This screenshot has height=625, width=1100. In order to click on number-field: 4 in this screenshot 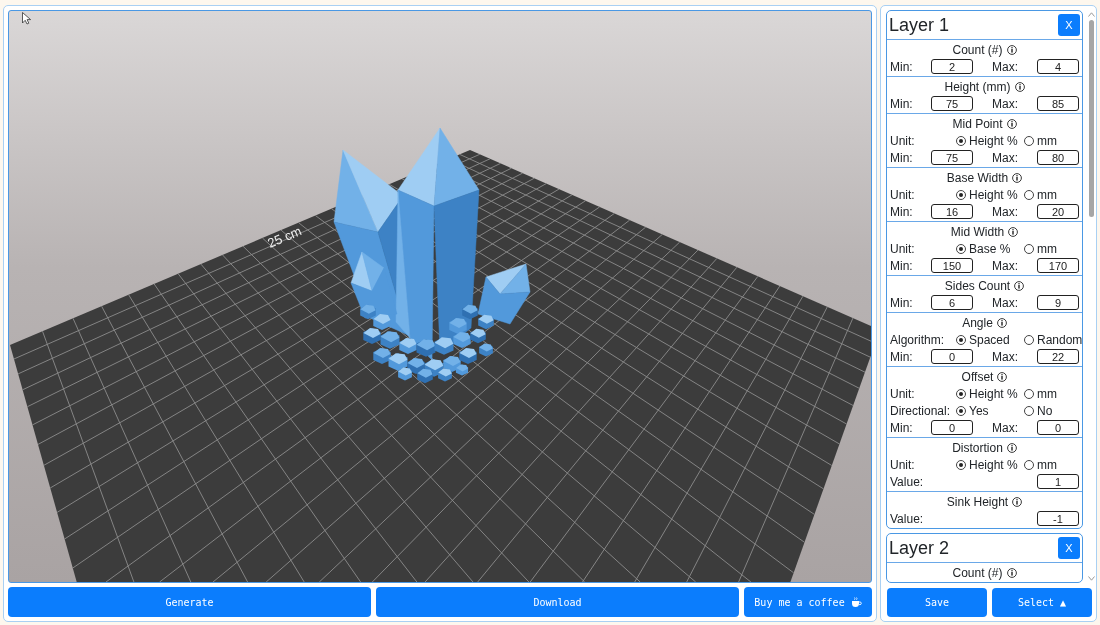, I will do `click(1058, 66)`.